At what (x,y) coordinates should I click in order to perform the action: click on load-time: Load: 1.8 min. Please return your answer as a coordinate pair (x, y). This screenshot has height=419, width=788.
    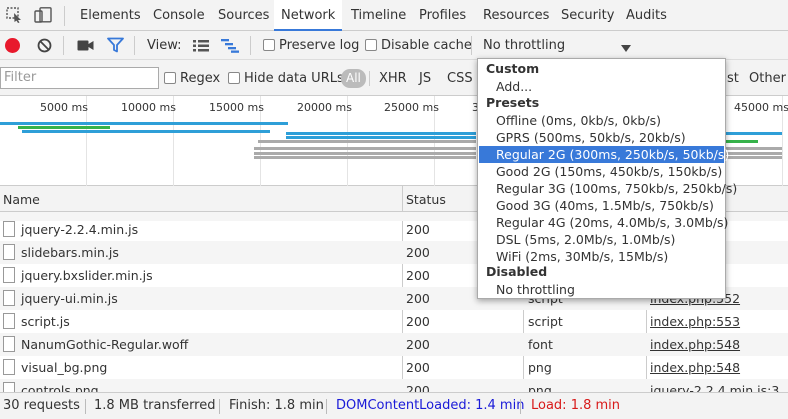
    Looking at the image, I should click on (576, 405).